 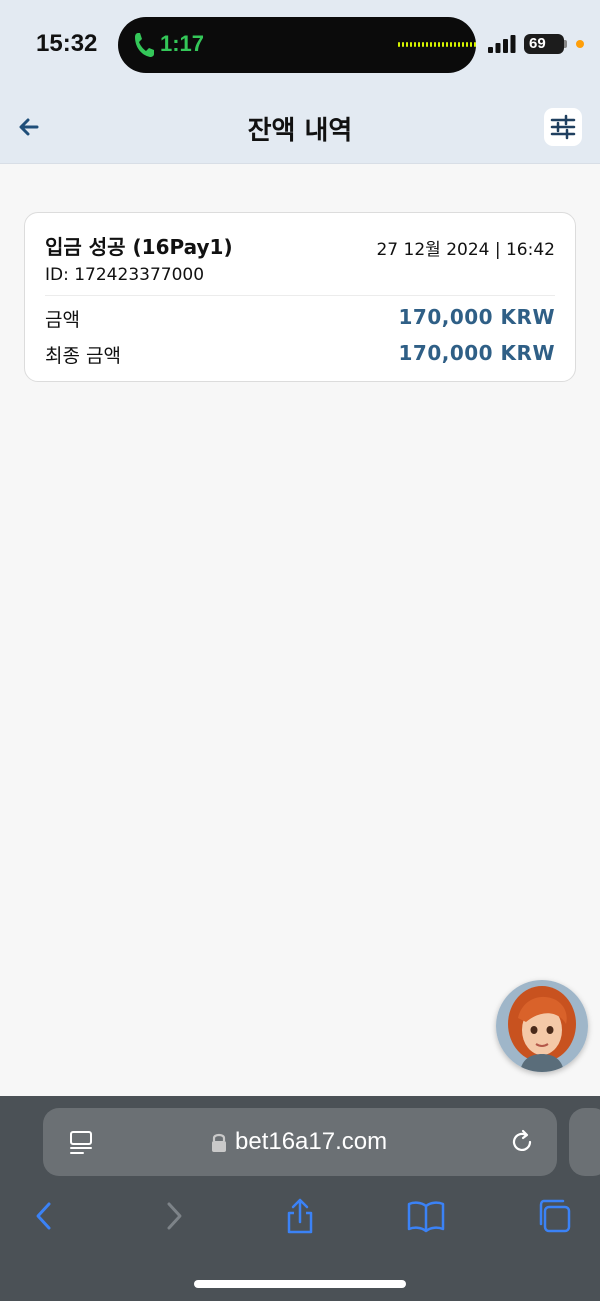 I want to click on back-icon, so click(x=43, y=1216).